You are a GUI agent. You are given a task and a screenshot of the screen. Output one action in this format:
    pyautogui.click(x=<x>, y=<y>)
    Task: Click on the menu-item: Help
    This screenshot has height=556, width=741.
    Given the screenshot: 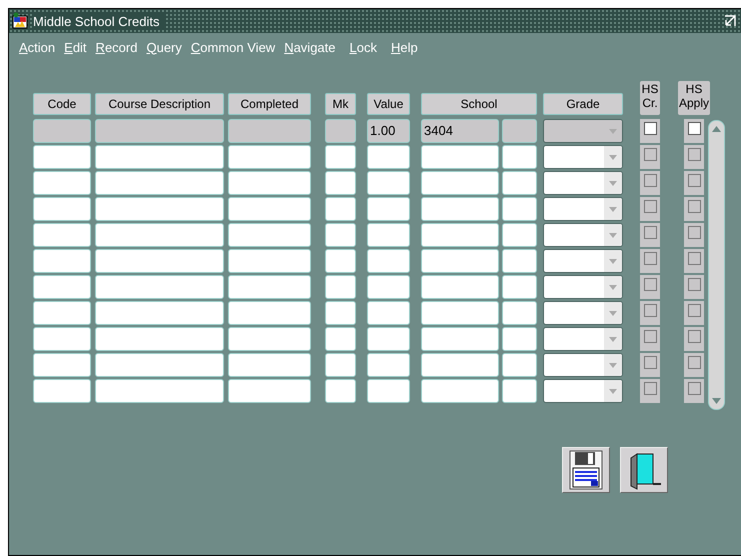 What is the action you would take?
    pyautogui.click(x=404, y=47)
    